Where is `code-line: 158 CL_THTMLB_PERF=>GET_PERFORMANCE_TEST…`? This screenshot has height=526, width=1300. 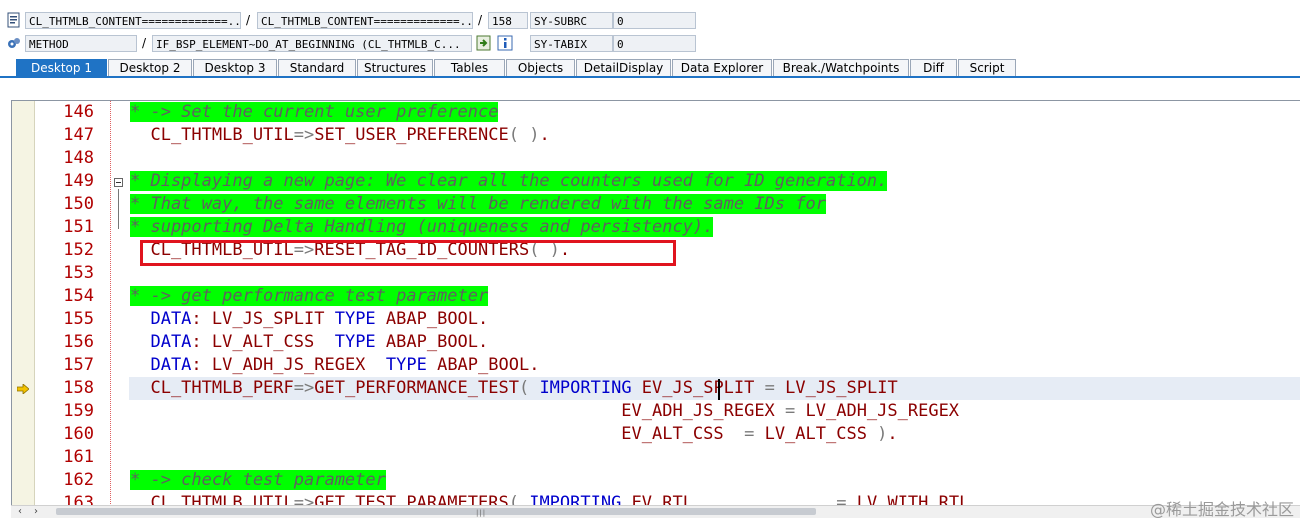
code-line: 158 CL_THTMLB_PERF=>GET_PERFORMANCE_TEST… is located at coordinates (681, 388).